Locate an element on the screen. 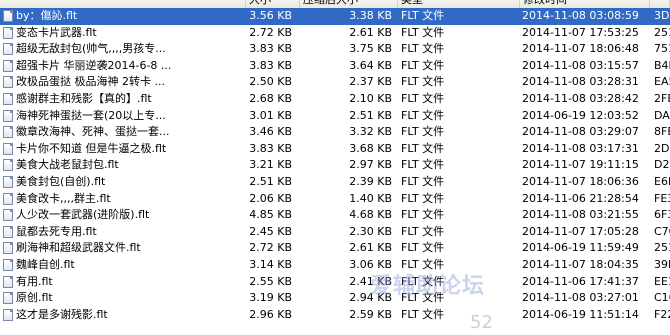 Image resolution: width=670 pixels, height=335 pixels. file-modified: 2014-11-08 03:28:31 is located at coordinates (580, 82).